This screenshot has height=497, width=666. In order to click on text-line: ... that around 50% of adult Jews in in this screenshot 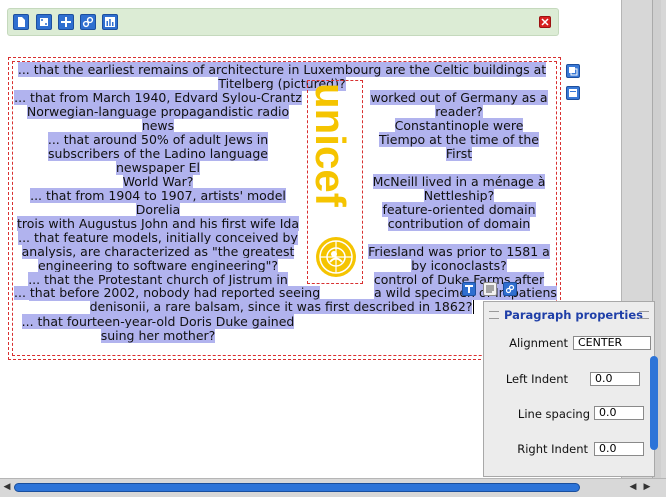, I will do `click(158, 139)`.